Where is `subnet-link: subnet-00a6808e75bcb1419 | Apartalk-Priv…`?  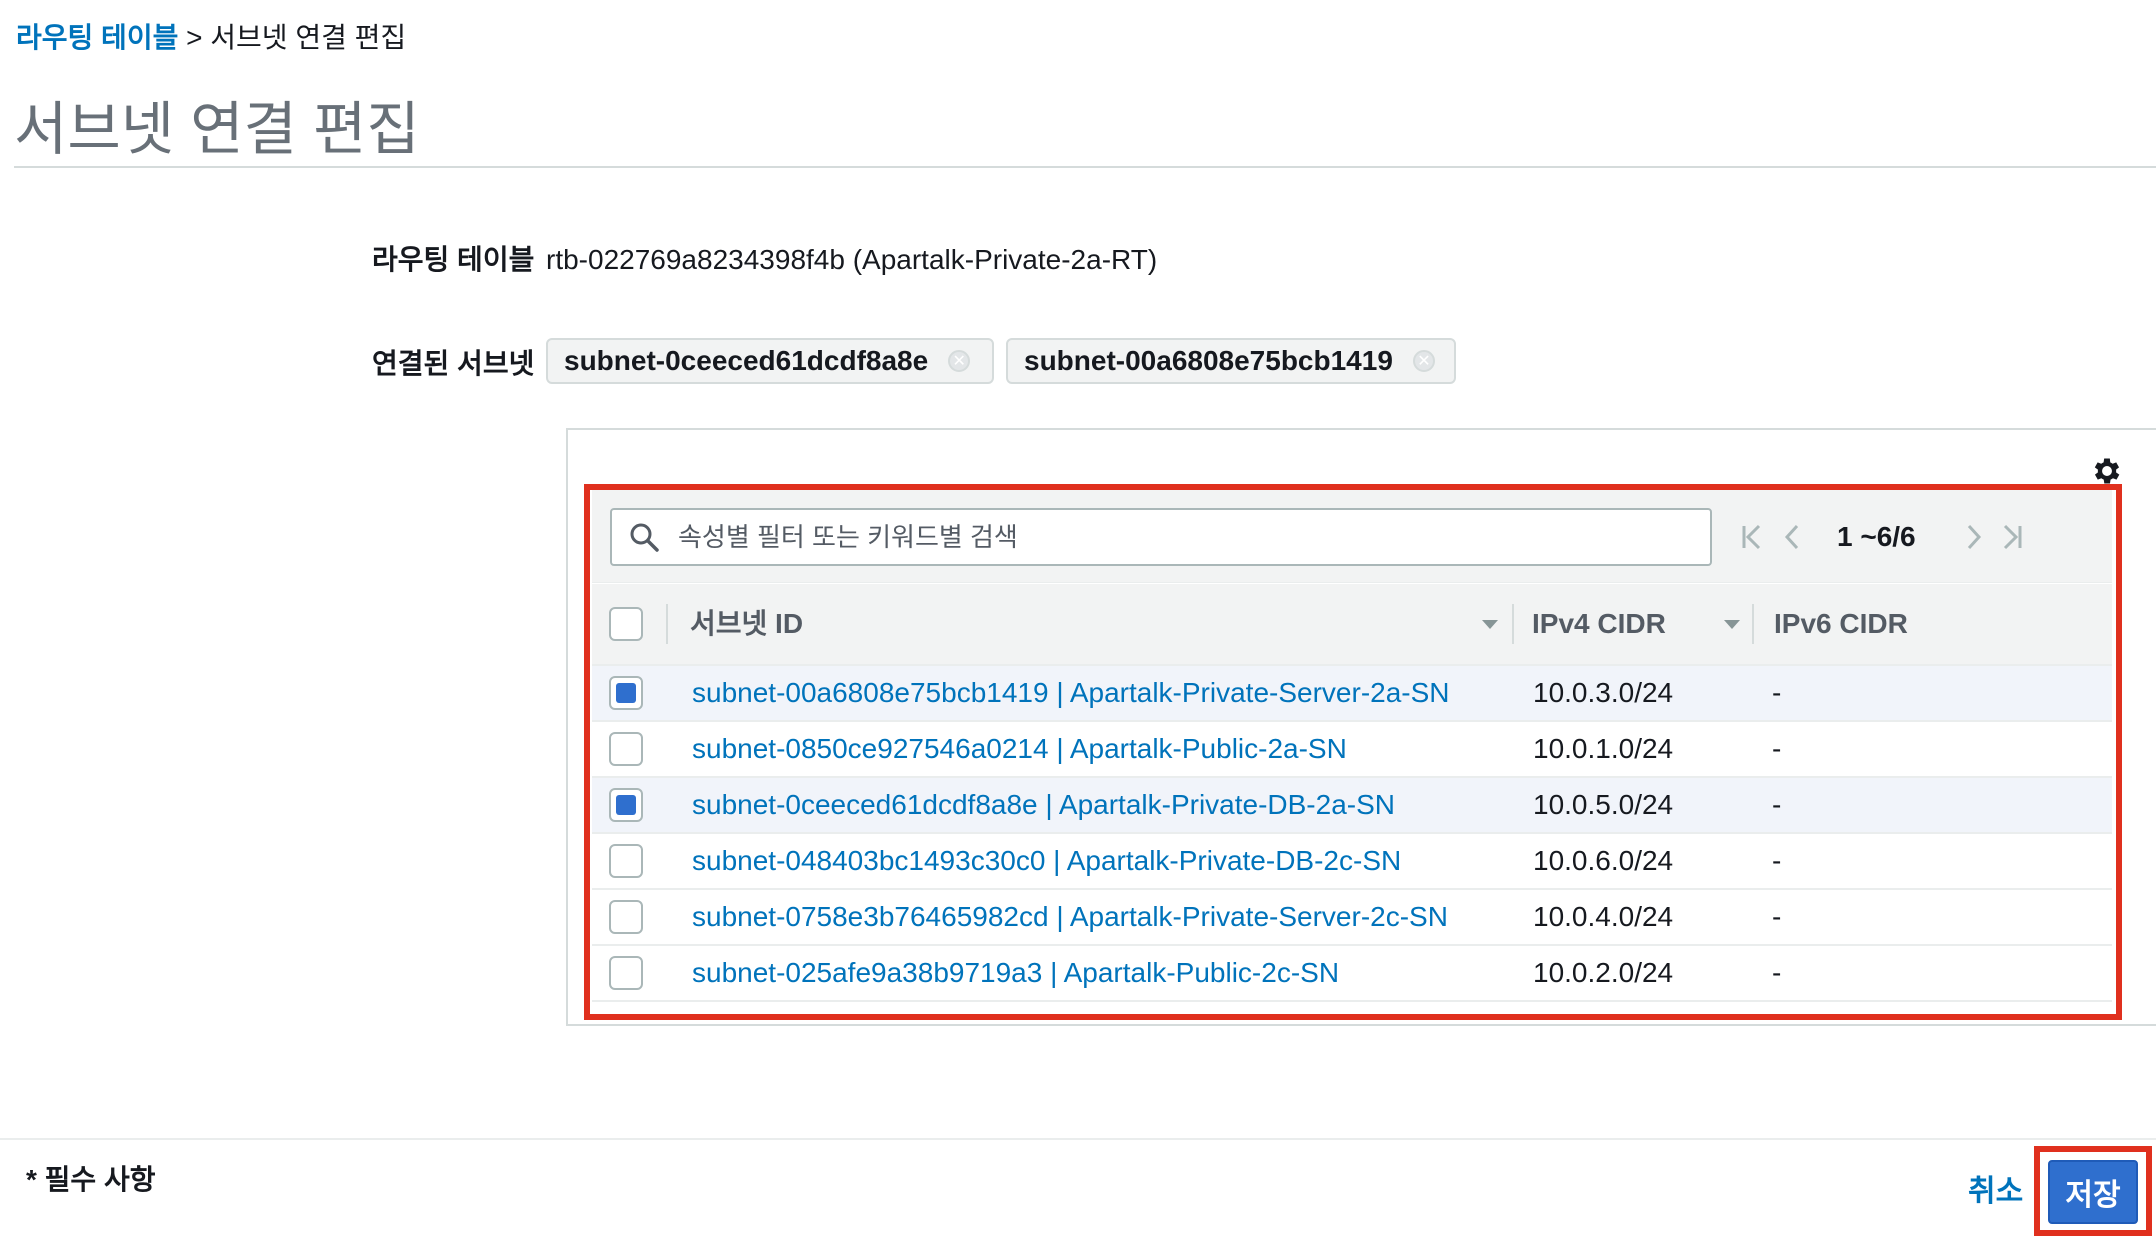
subnet-link: subnet-00a6808e75bcb1419 | Apartalk-Priv… is located at coordinates (1071, 693).